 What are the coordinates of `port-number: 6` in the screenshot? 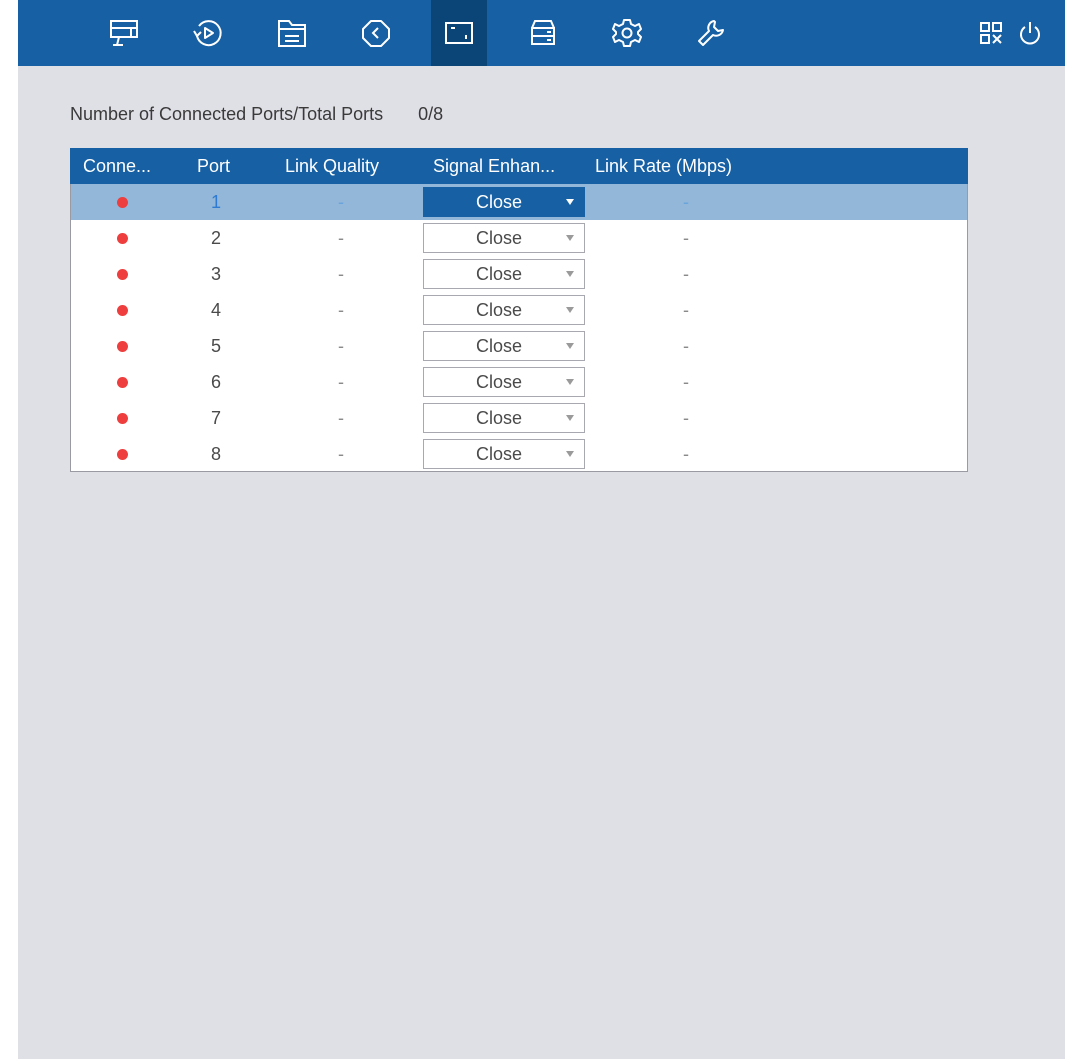 It's located at (215, 382).